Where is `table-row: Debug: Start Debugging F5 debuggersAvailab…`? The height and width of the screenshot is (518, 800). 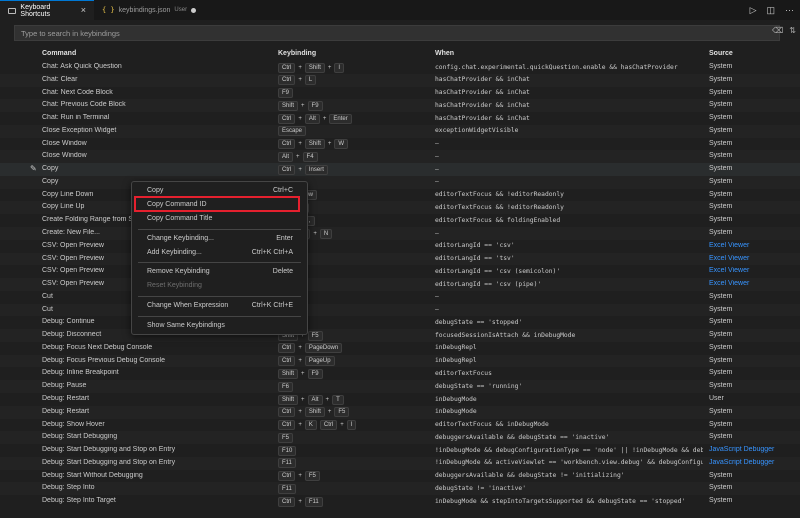 table-row: Debug: Start Debugging F5 debuggersAvailab… is located at coordinates (400, 438).